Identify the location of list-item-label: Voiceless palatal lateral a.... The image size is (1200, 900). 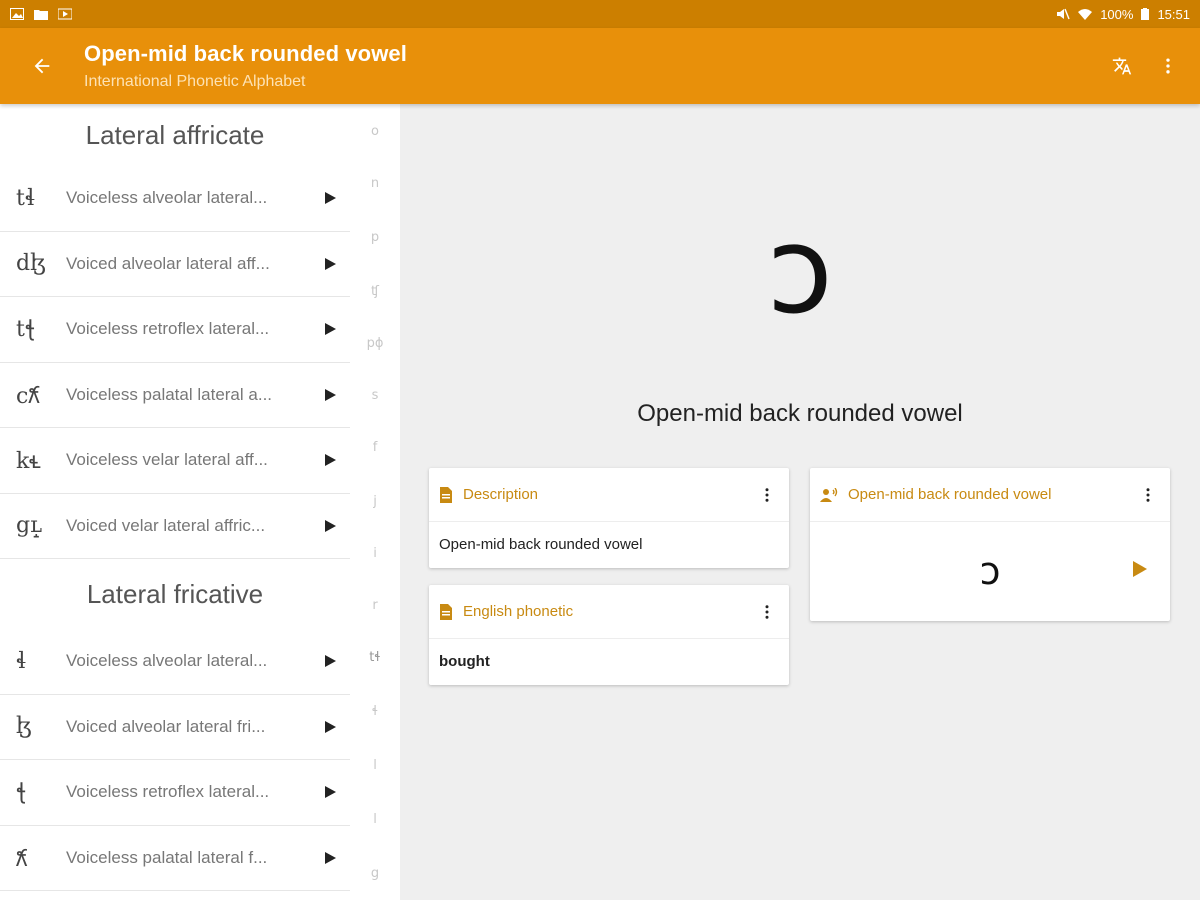
(169, 394).